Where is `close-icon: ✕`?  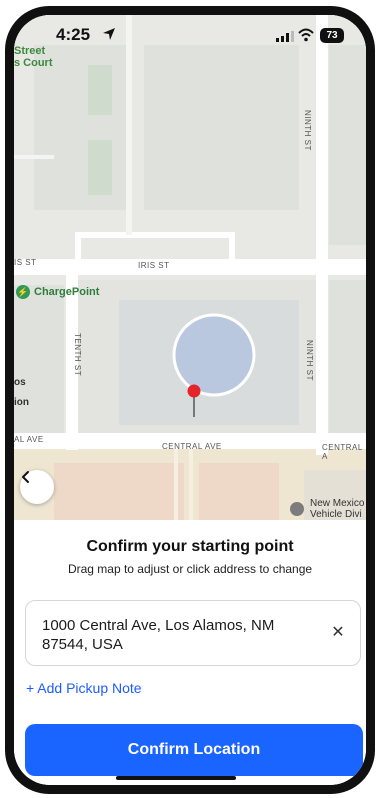 close-icon: ✕ is located at coordinates (338, 633).